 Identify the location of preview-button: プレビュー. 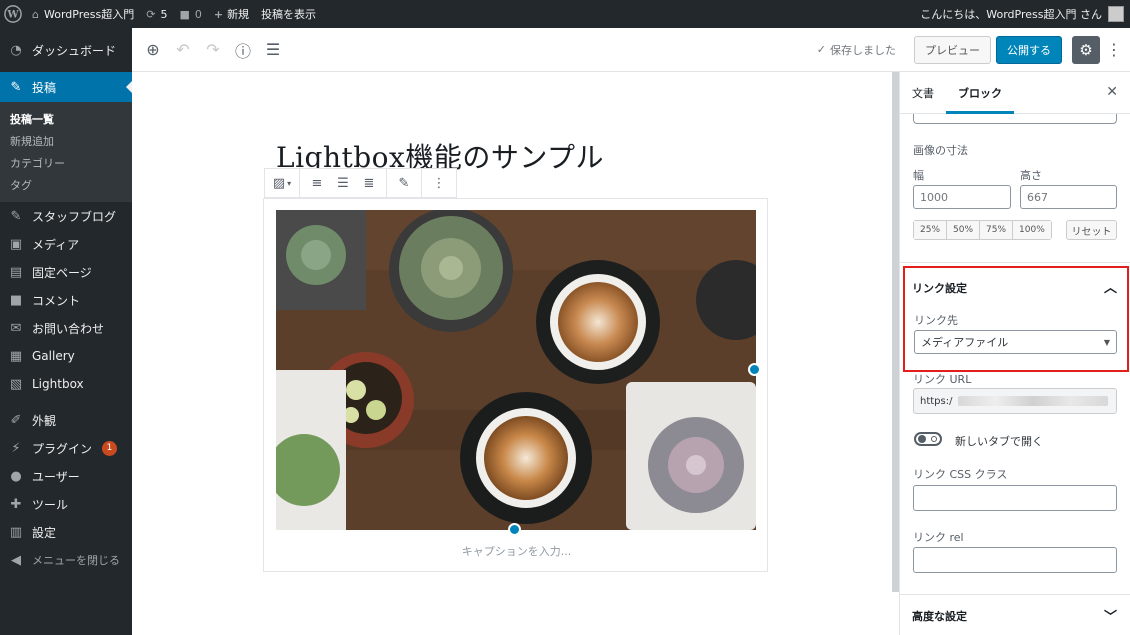
(952, 49).